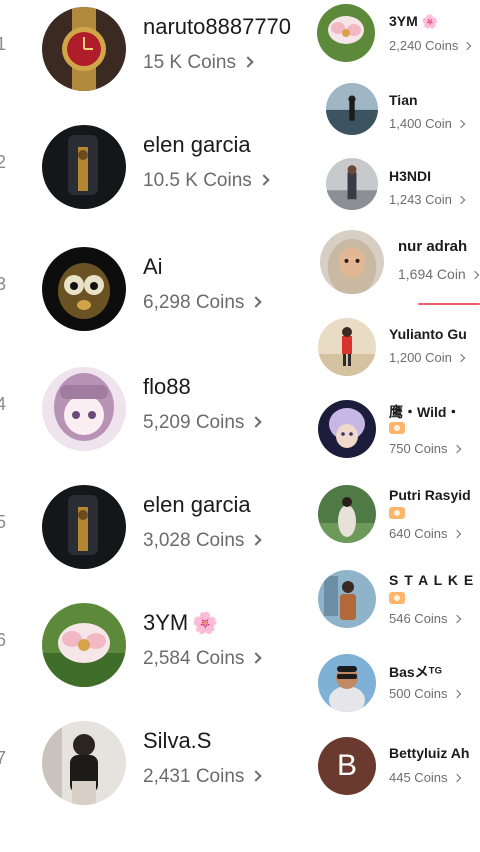 The height and width of the screenshot is (852, 480). I want to click on owl-avatar, so click(84, 289).